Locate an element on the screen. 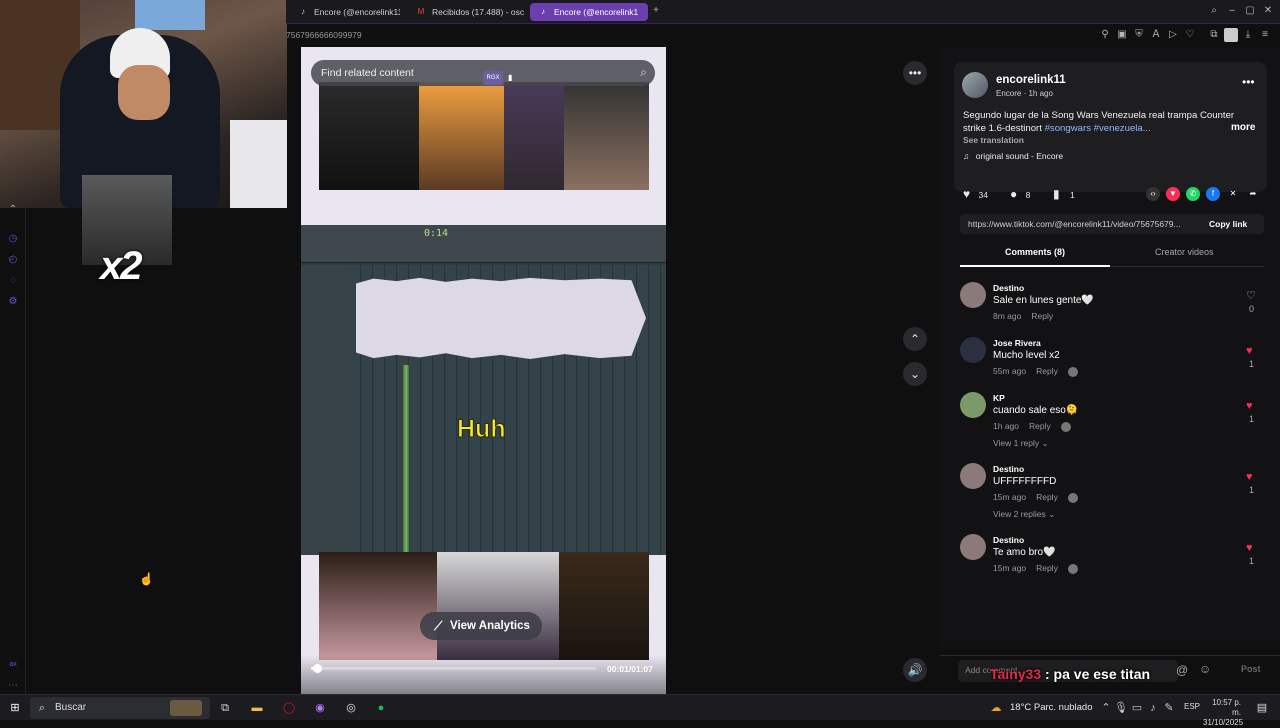 This screenshot has width=1280, height=728. see-translation-link: See translation is located at coordinates (993, 140).